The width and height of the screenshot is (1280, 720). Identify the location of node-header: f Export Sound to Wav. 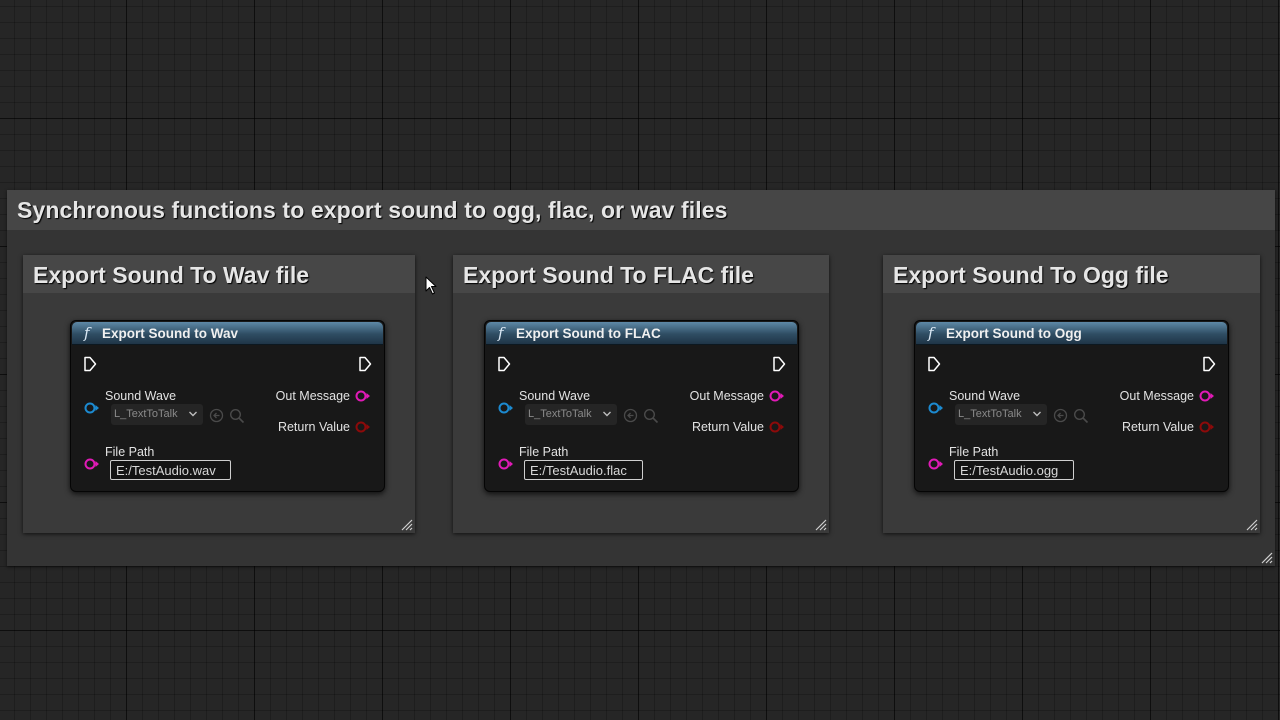
(227, 333).